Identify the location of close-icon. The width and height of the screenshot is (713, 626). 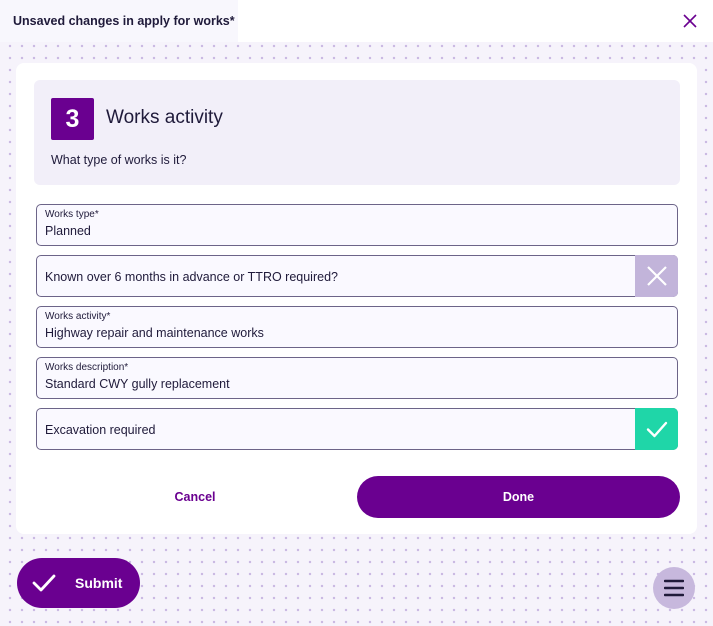
(690, 21).